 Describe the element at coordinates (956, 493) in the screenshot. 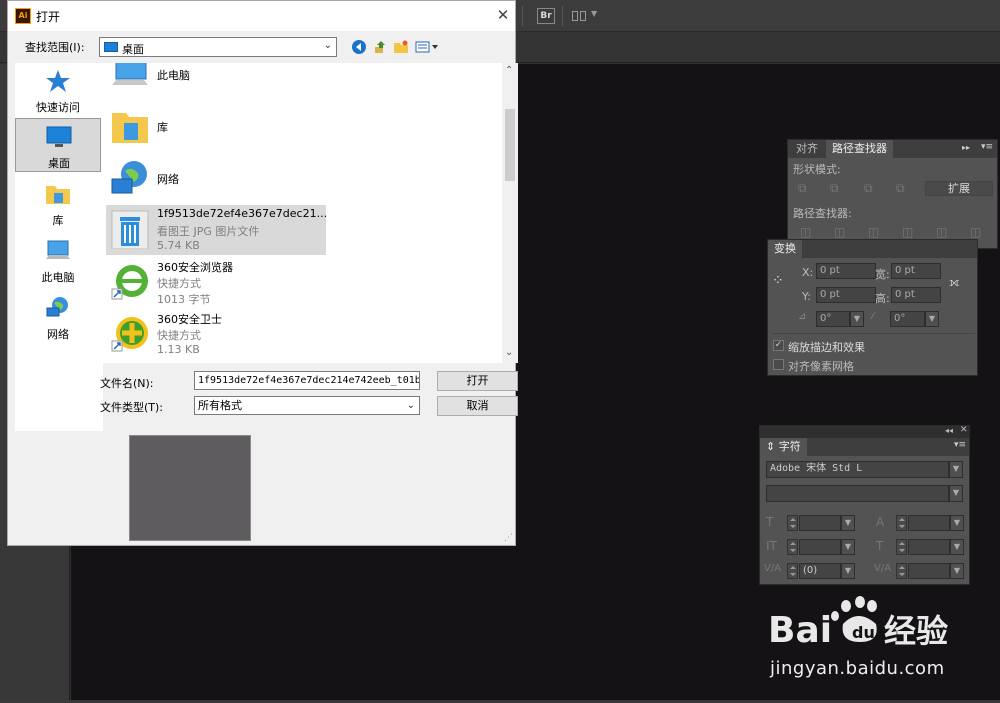

I see `font-style-dropdown: ▼` at that location.